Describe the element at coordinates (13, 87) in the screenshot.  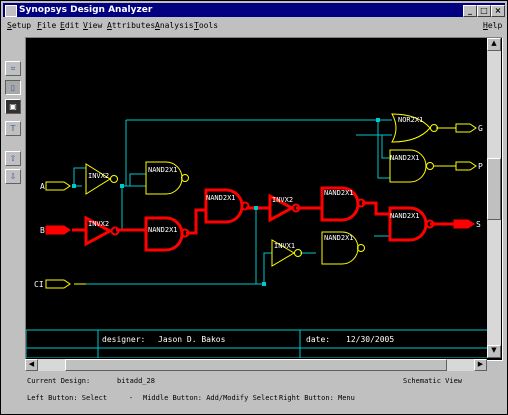
I see `symbol-tool-icon: ▯` at that location.